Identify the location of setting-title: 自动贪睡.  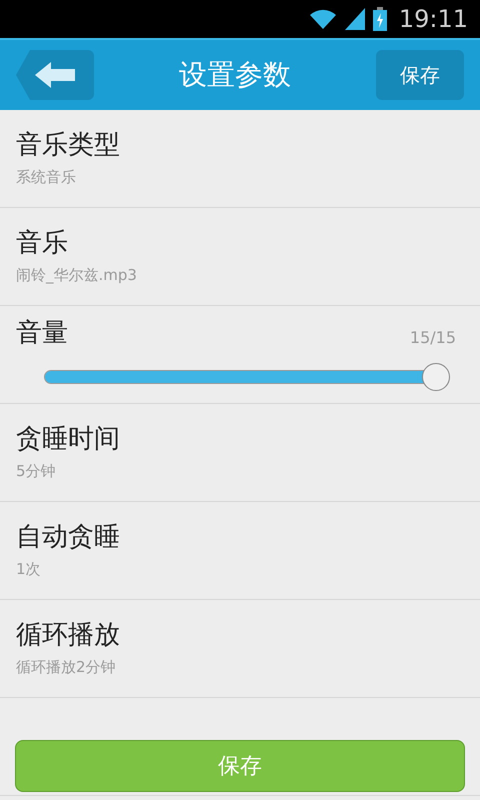
(240, 537).